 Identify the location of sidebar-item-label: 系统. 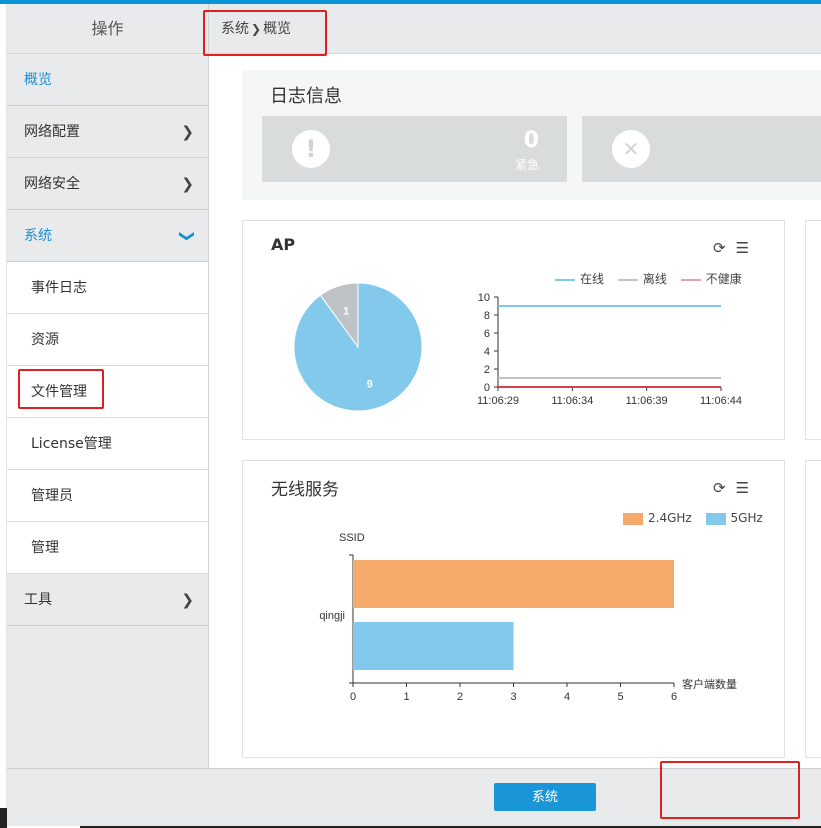
(38, 236).